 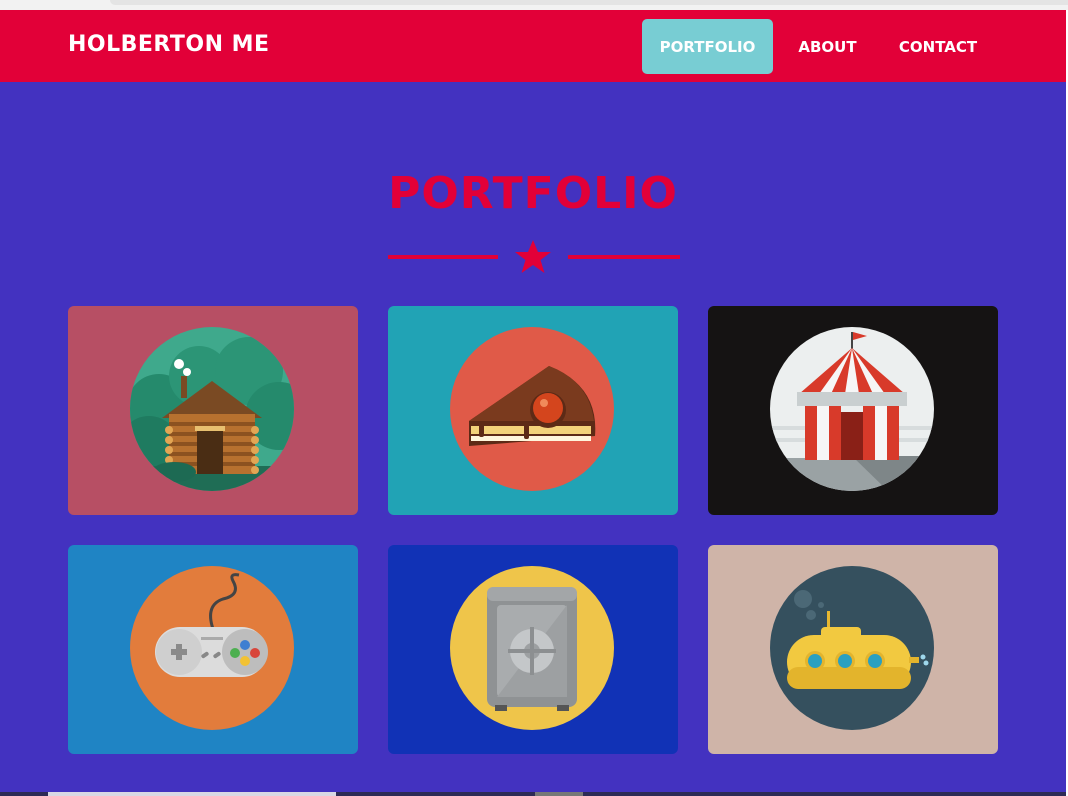 I want to click on star-icon, so click(x=533, y=256).